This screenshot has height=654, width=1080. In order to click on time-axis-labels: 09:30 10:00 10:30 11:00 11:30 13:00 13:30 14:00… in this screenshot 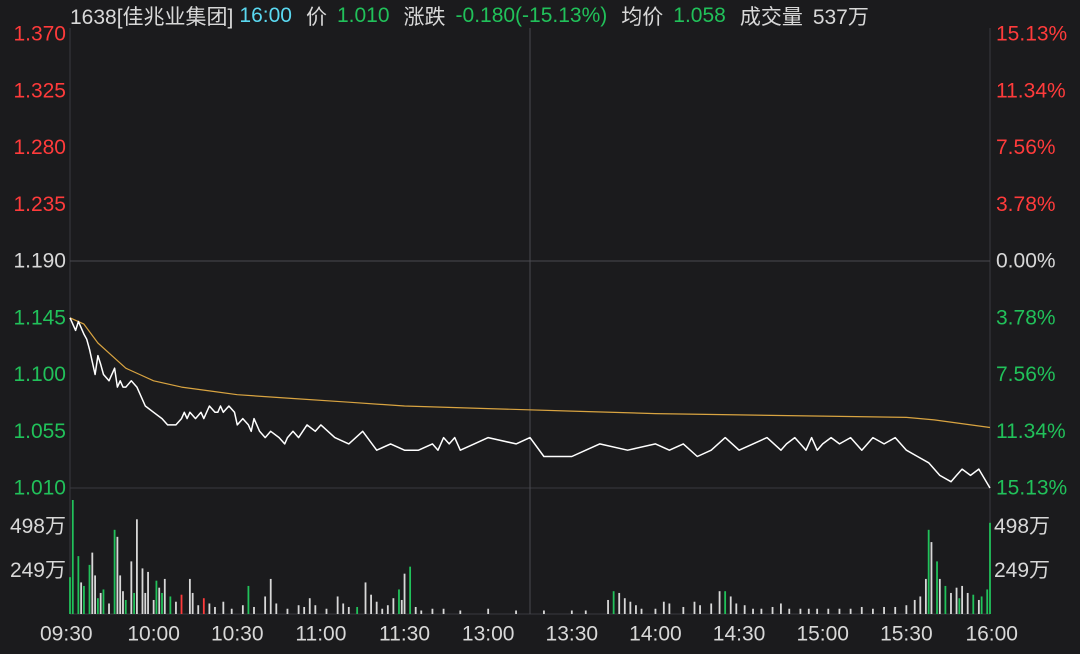, I will do `click(529, 634)`.